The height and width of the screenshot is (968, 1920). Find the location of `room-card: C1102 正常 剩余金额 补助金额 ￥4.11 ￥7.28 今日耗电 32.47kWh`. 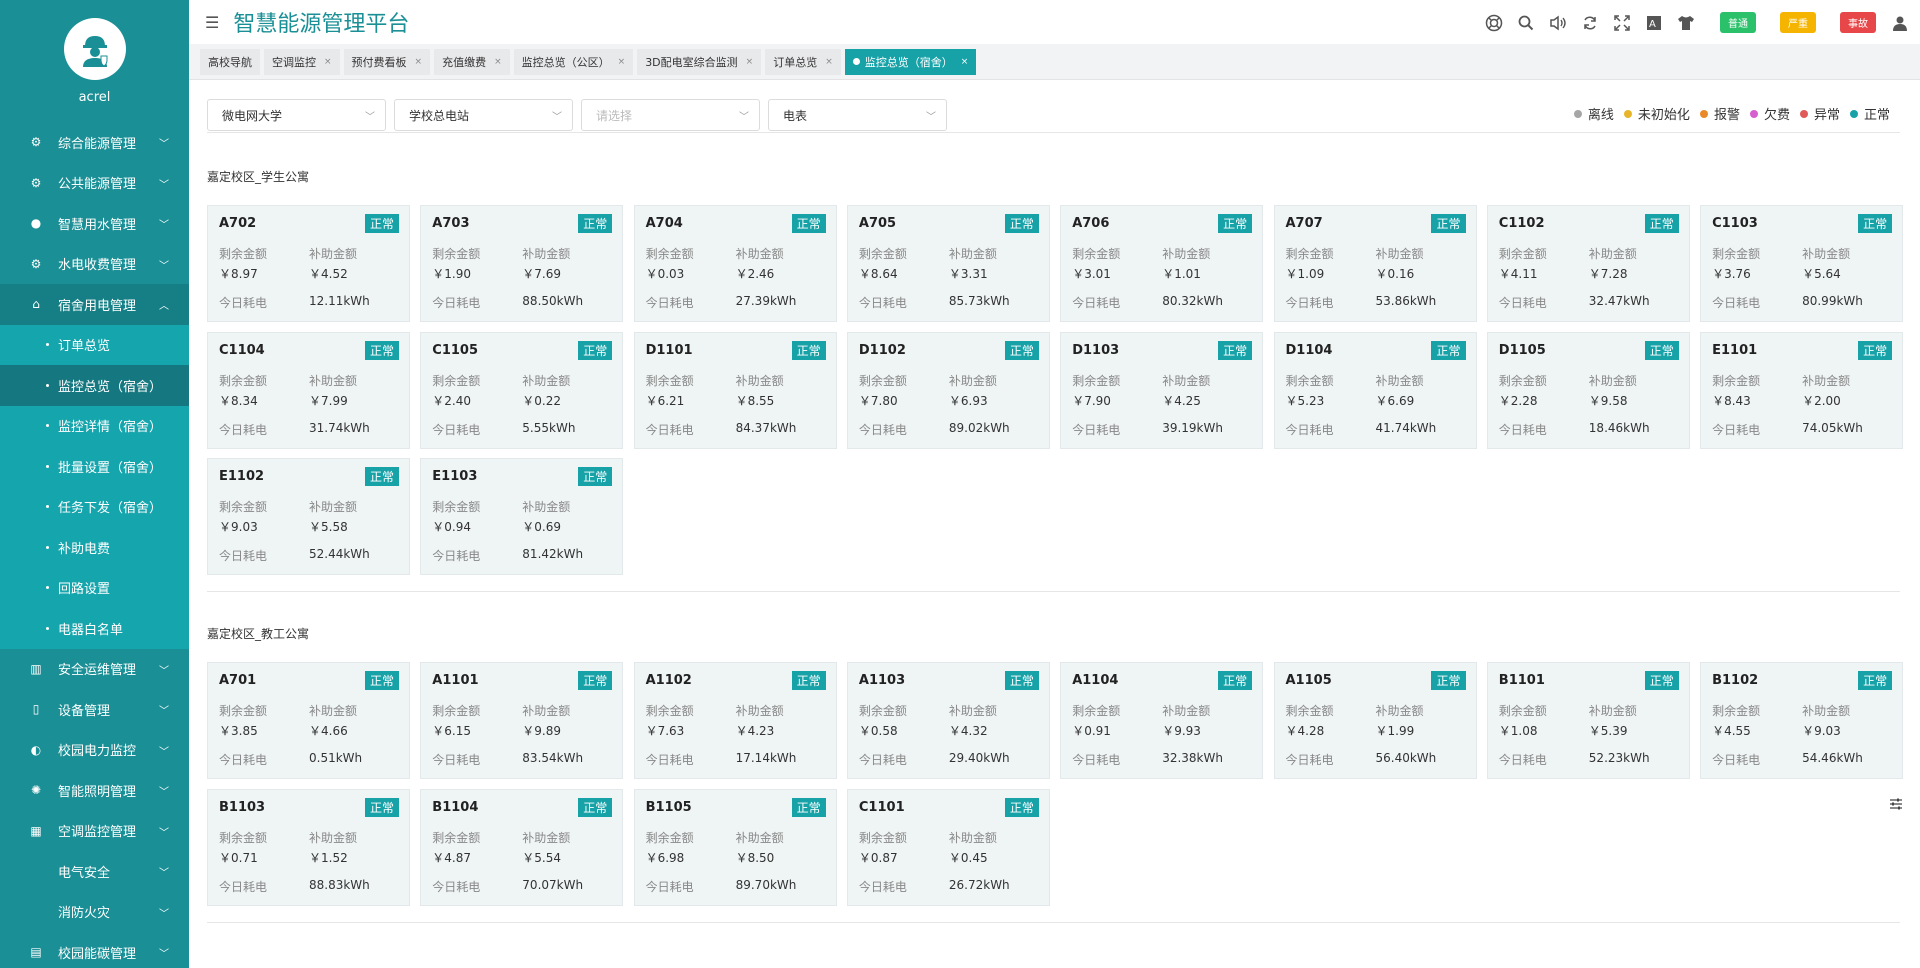

room-card: C1102 正常 剩余金额 补助金额 ￥4.11 ￥7.28 今日耗电 32.47kWh is located at coordinates (1588, 263).